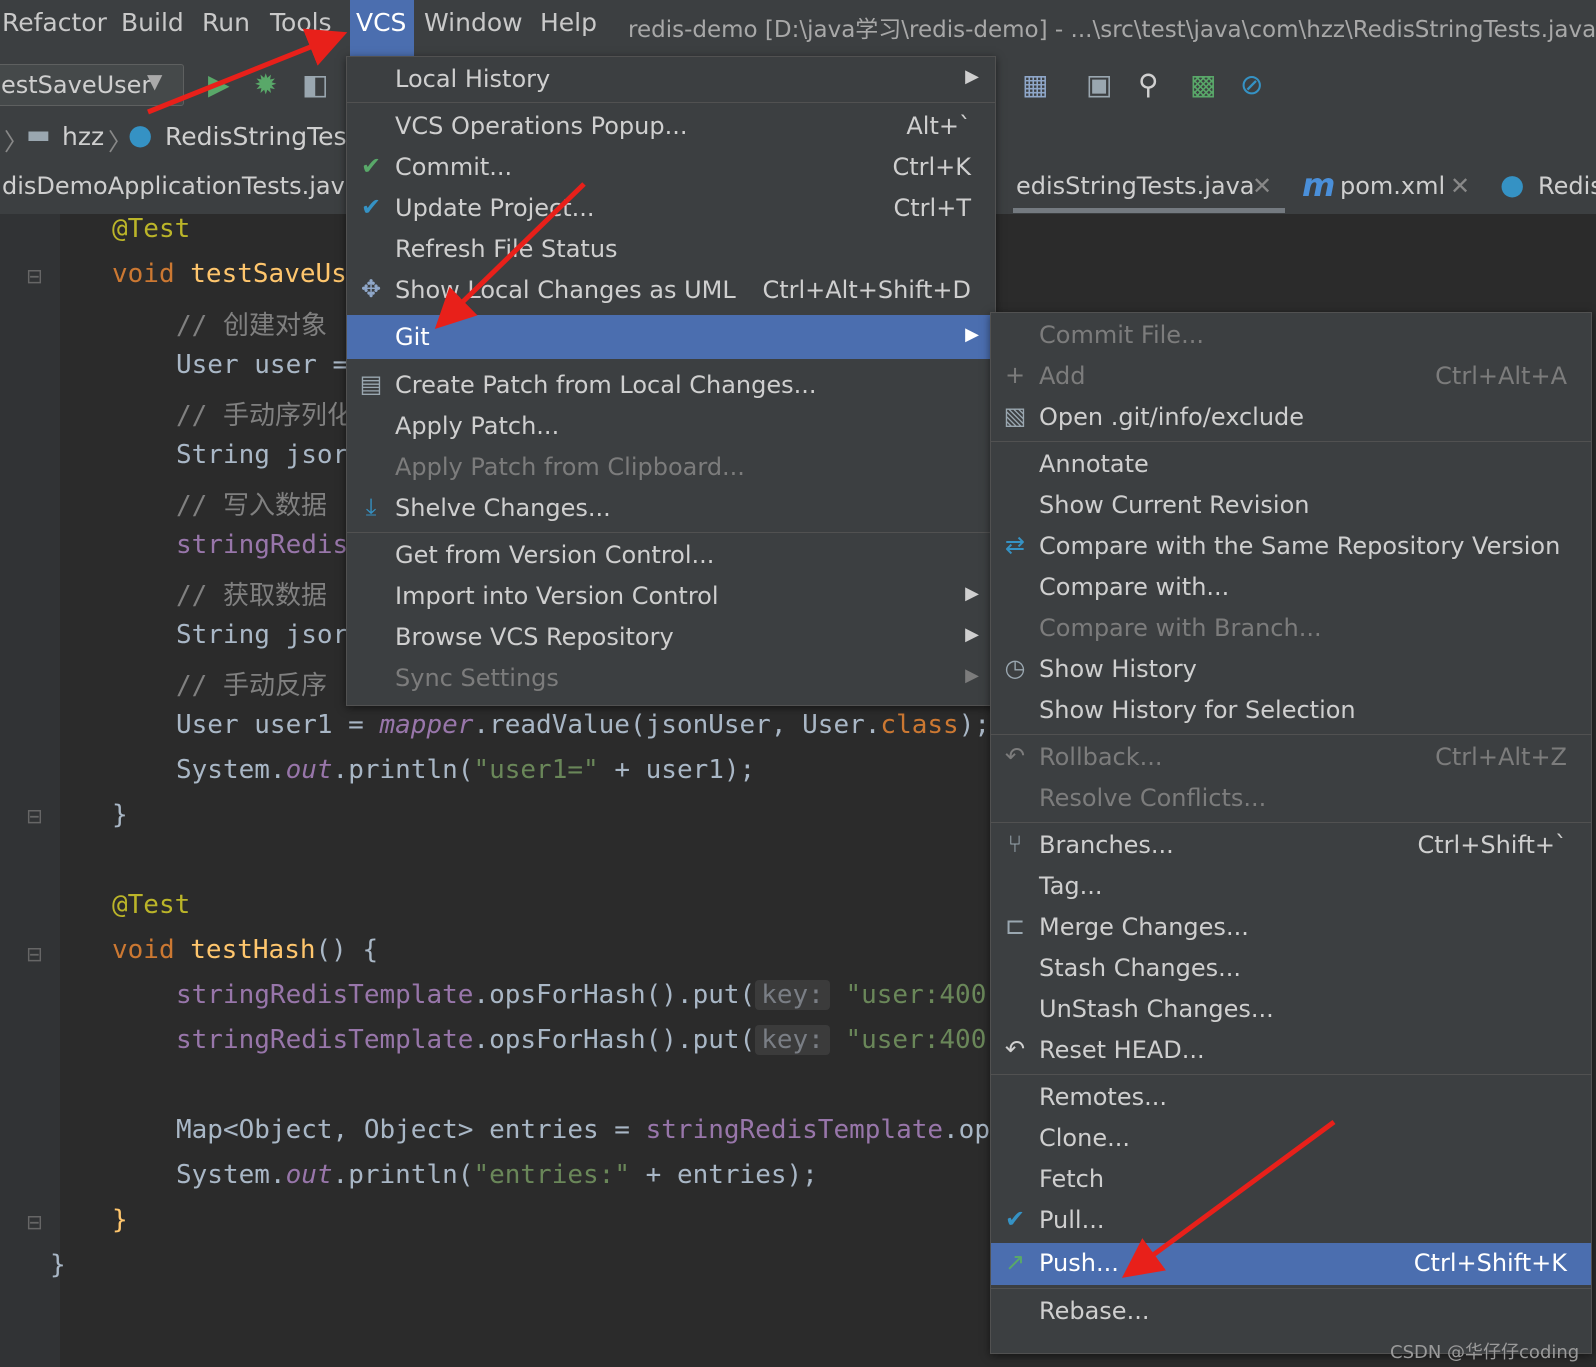 The height and width of the screenshot is (1367, 1596). Describe the element at coordinates (510, 255) in the screenshot. I see `arrow-to-git-item` at that location.